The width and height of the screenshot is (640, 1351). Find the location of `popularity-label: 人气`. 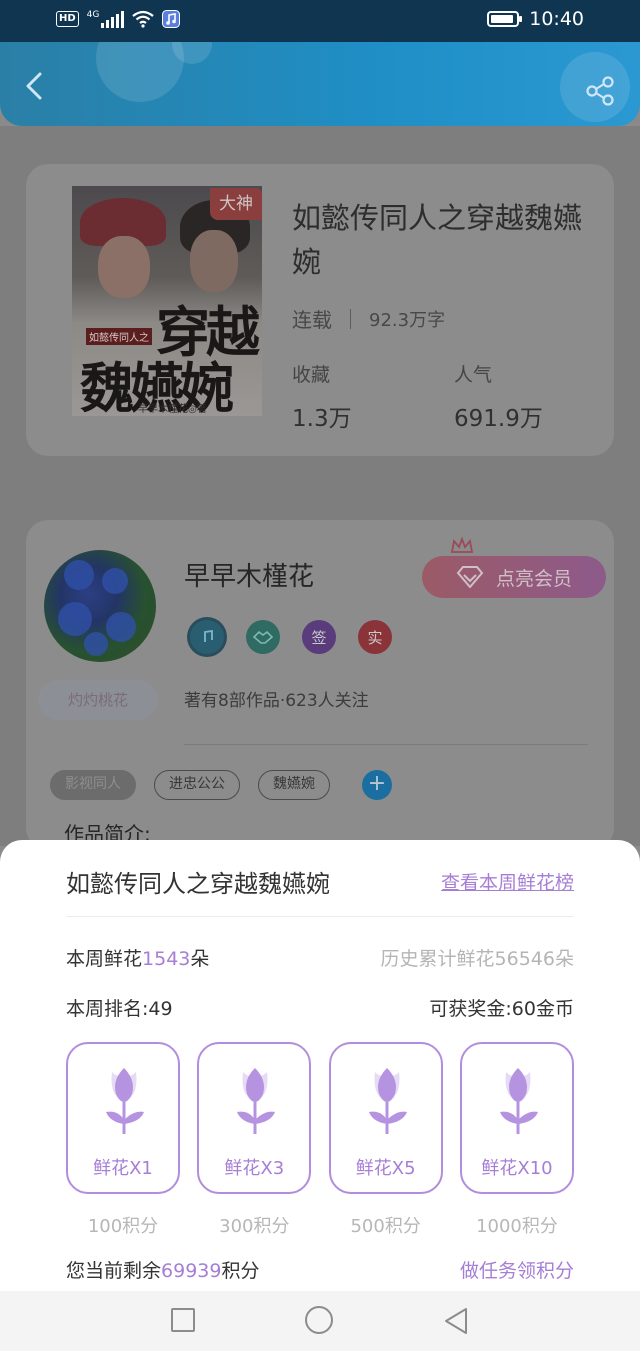

popularity-label: 人气 is located at coordinates (473, 375).